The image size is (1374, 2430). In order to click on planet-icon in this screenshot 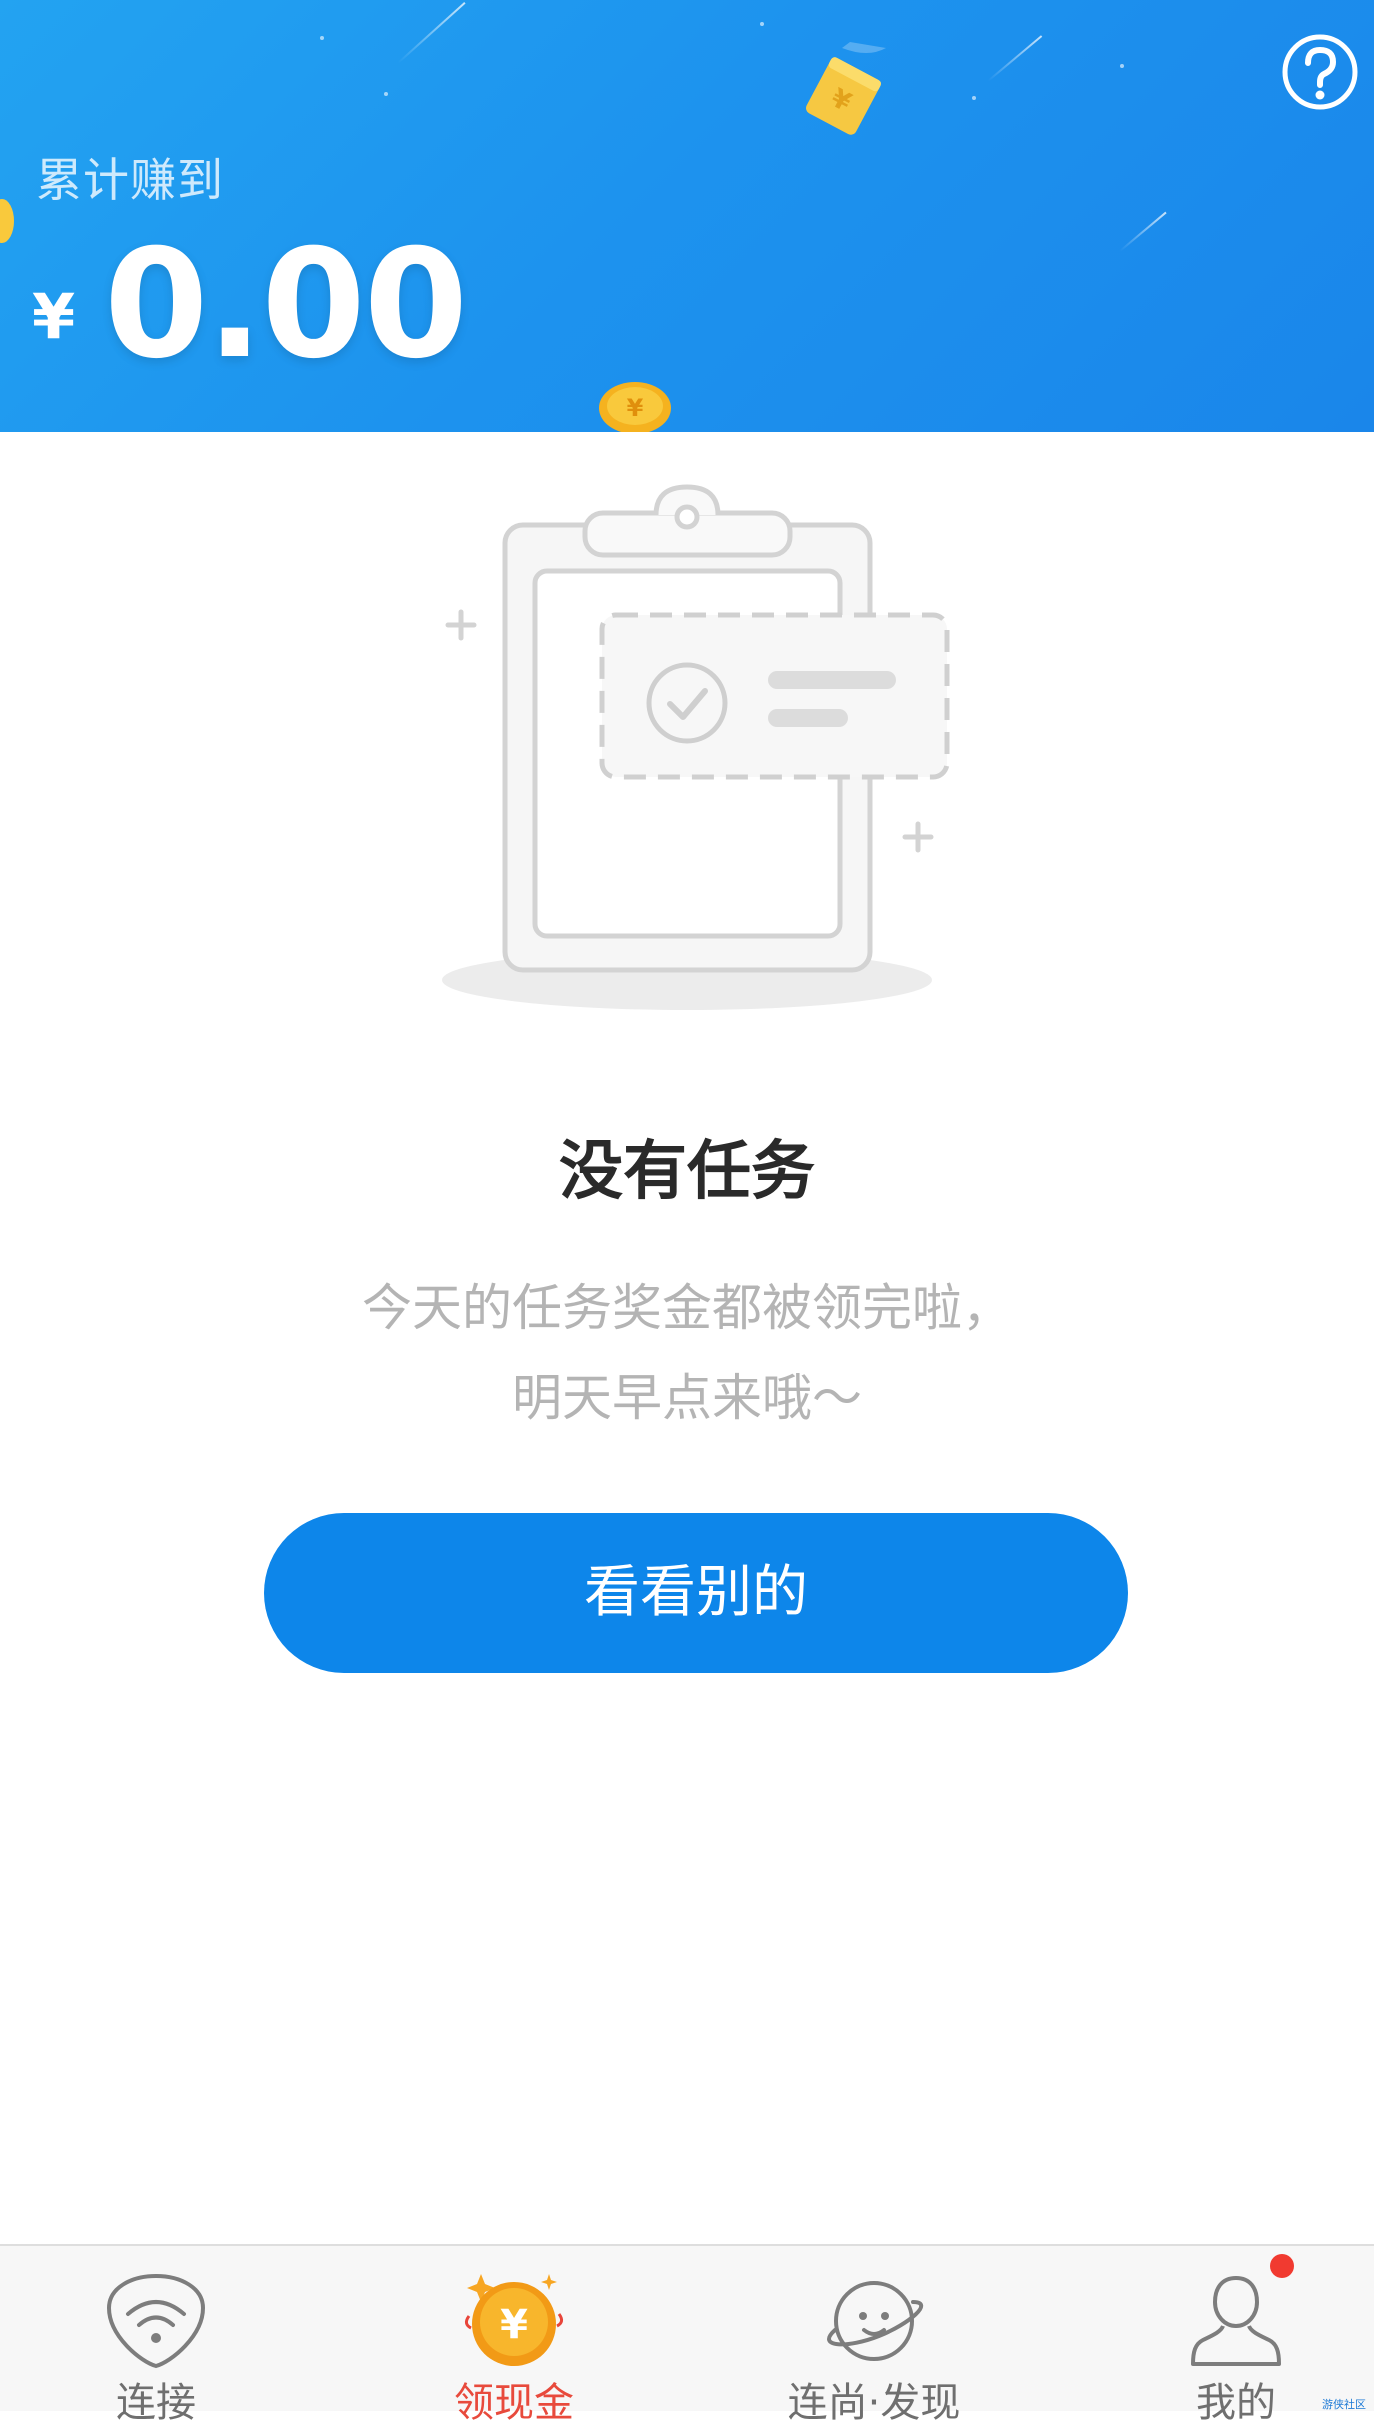, I will do `click(875, 2321)`.